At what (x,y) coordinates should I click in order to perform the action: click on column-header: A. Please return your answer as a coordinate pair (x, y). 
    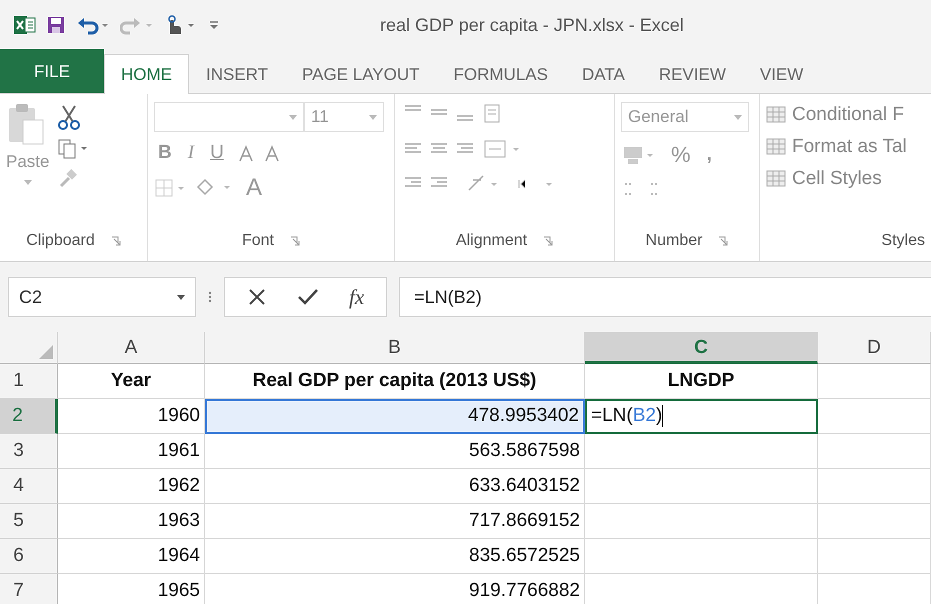
    Looking at the image, I should click on (131, 348).